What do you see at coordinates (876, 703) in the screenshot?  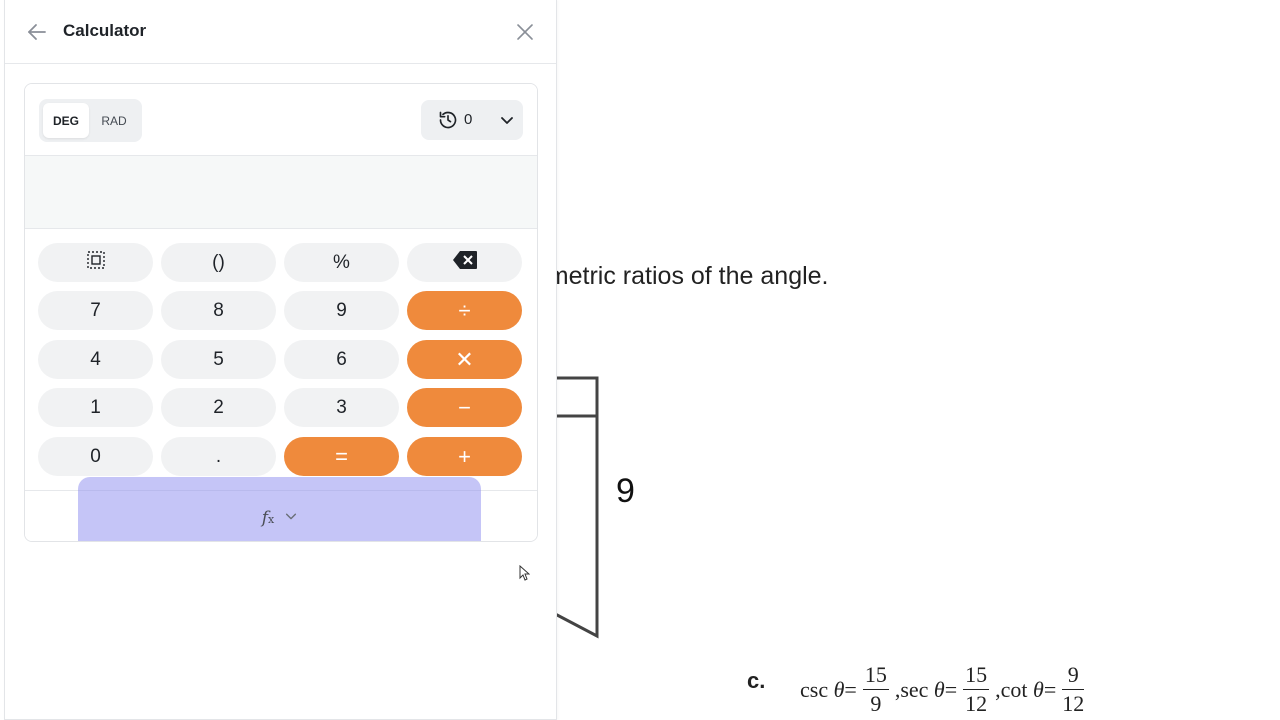 I see `csc-denominator: 9` at bounding box center [876, 703].